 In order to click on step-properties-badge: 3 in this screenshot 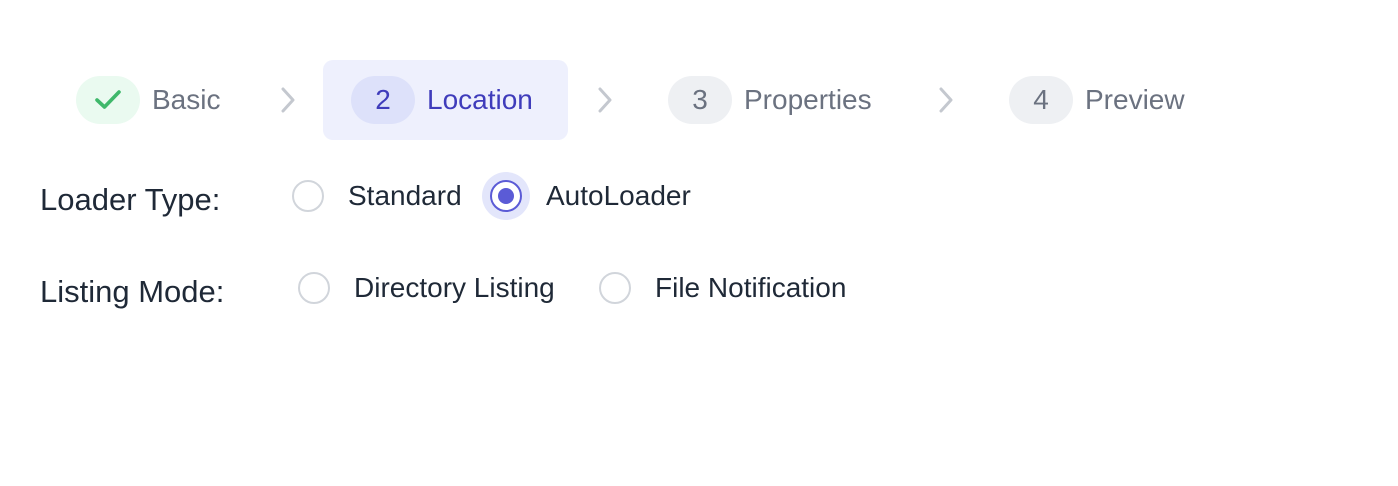, I will do `click(700, 100)`.